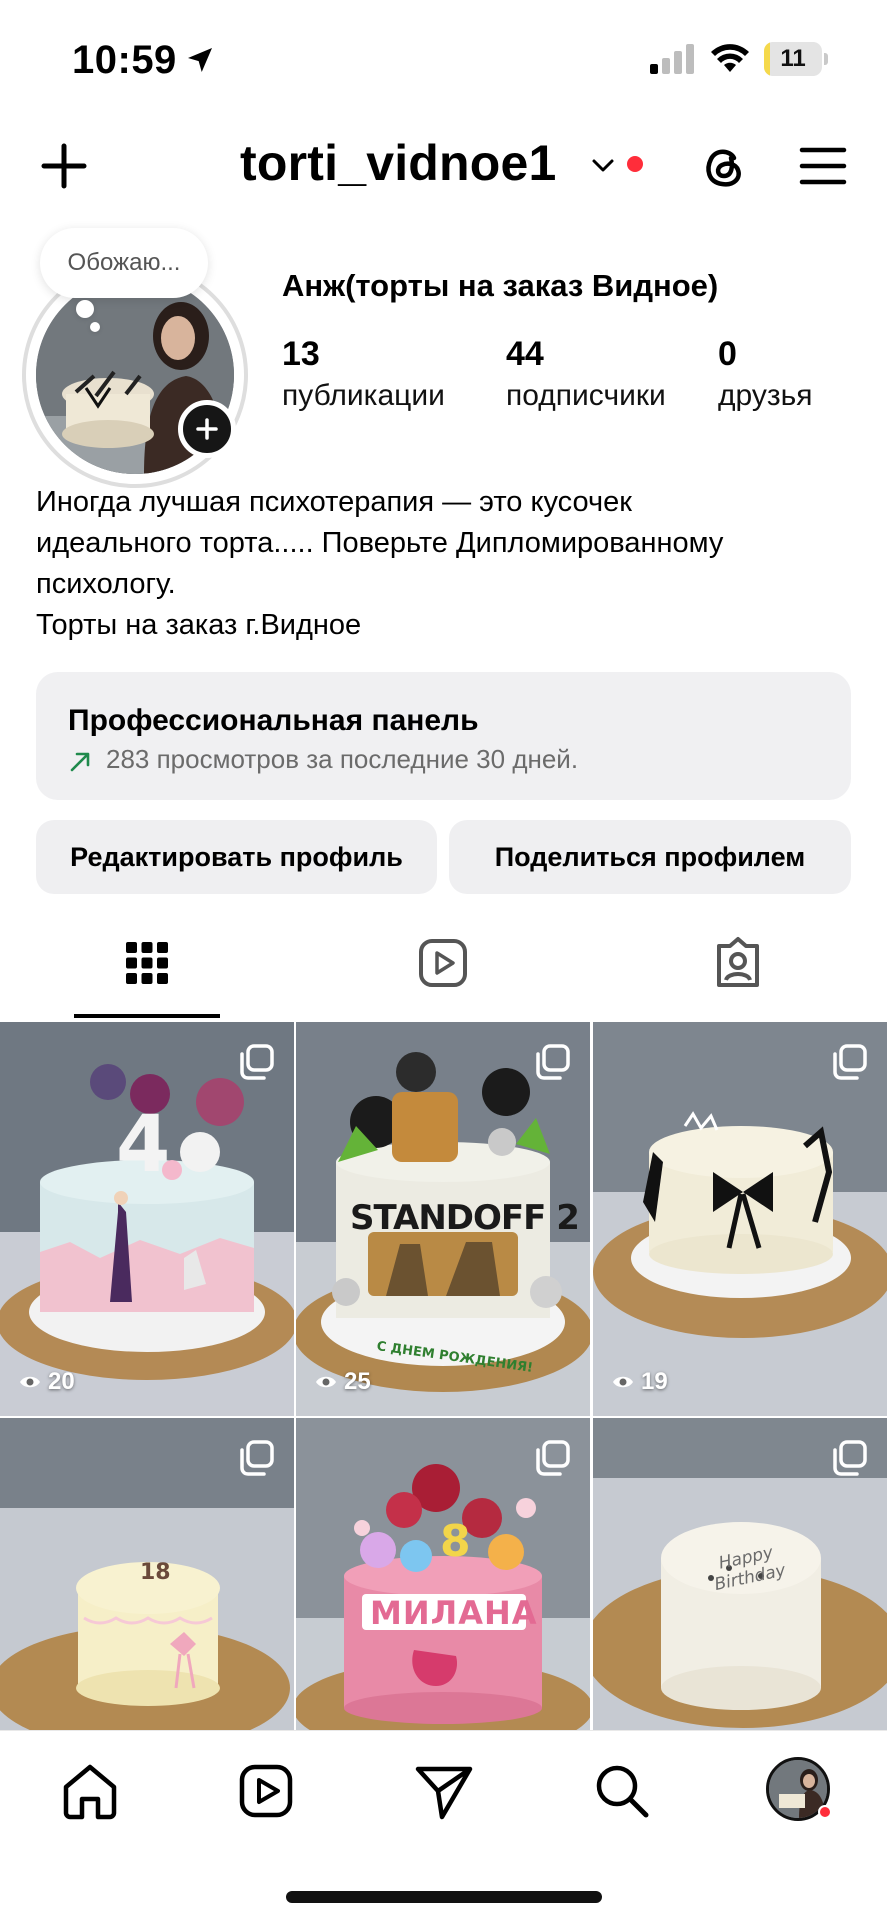  What do you see at coordinates (398, 163) in the screenshot?
I see `username-title: torti_vidnoe1` at bounding box center [398, 163].